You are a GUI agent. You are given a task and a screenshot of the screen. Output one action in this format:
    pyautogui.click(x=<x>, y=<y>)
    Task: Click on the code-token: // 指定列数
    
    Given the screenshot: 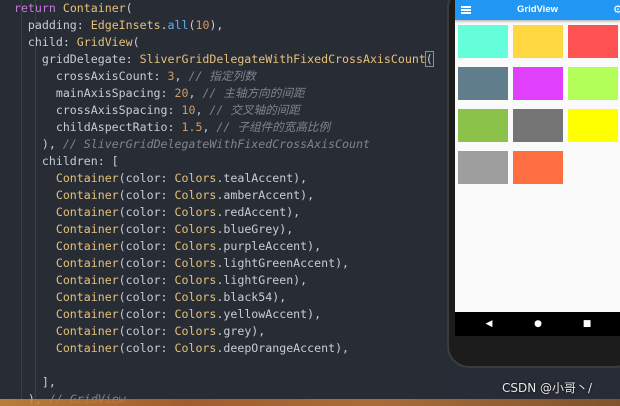 What is the action you would take?
    pyautogui.click(x=222, y=76)
    